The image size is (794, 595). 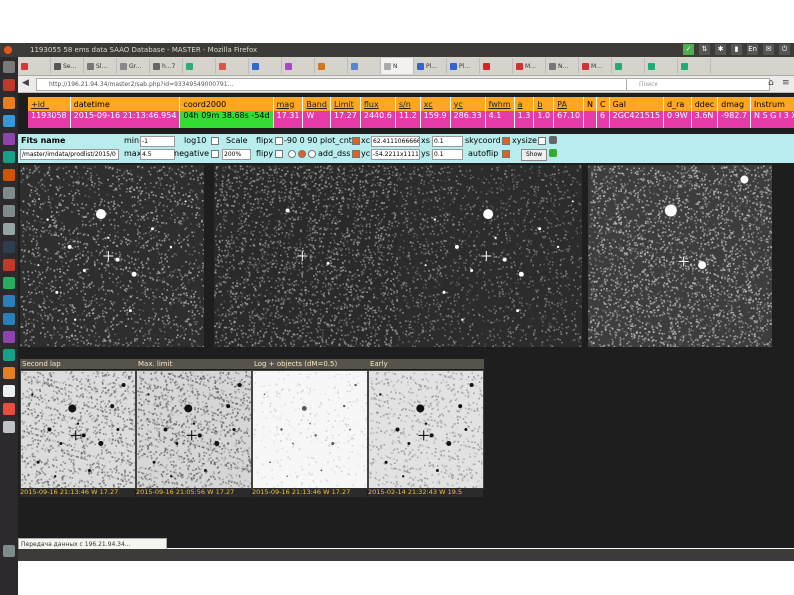 I want to click on back-arrow-icon: ◀, so click(x=25, y=83).